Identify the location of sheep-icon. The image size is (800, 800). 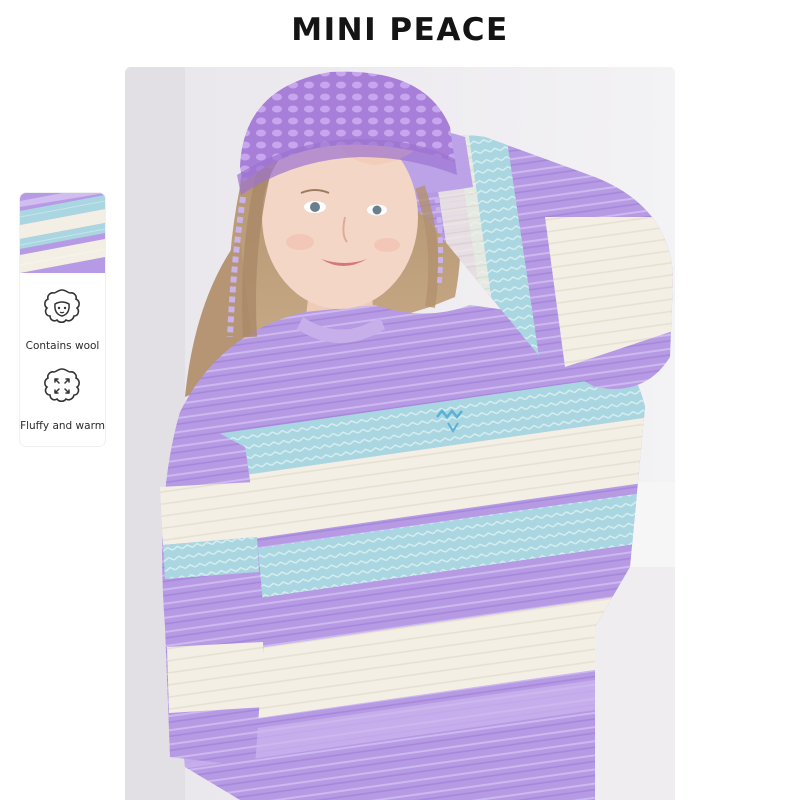
(62, 306).